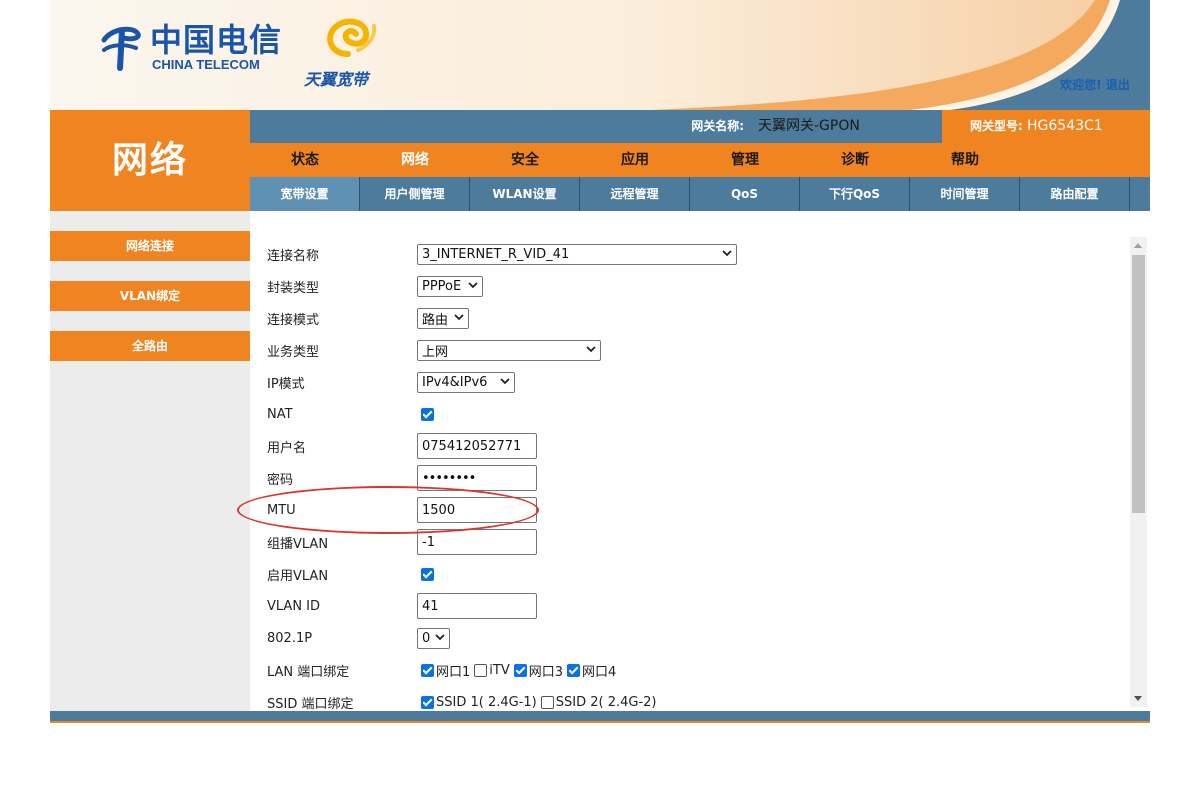  I want to click on row-lan-binding: LAN 端口绑定 网口1 iTV 网口3 网口4, so click(443, 670).